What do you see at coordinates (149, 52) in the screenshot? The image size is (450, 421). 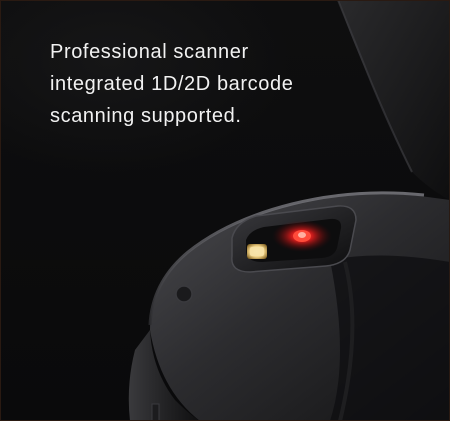 I see `caption-line-1: Professional scanner` at bounding box center [149, 52].